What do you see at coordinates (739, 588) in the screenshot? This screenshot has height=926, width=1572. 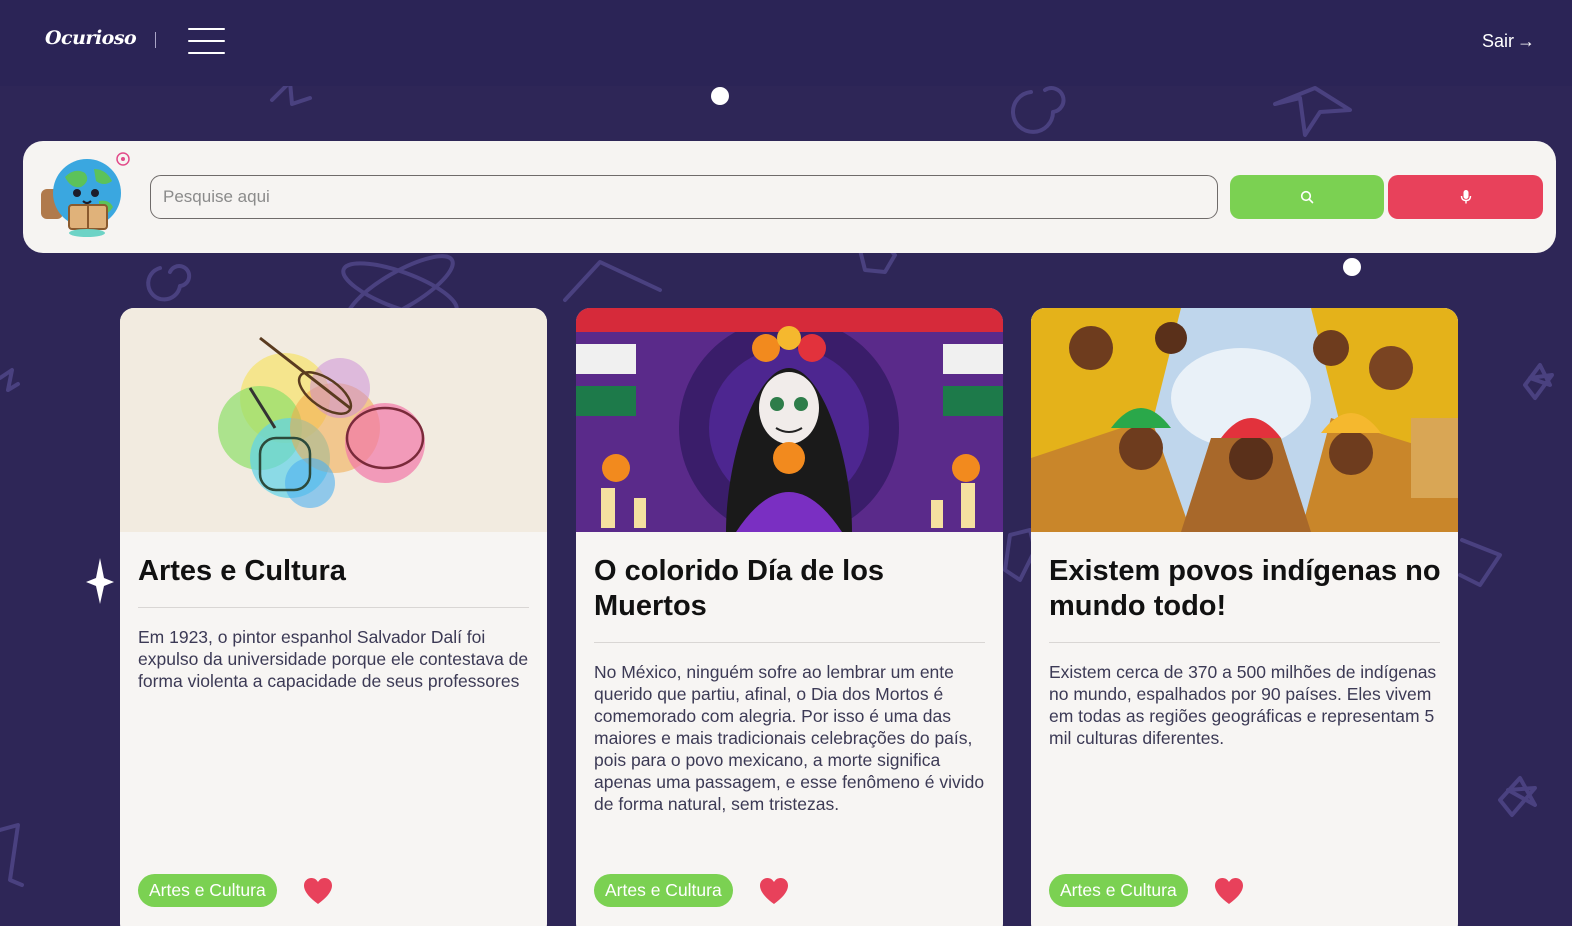 I see `card-title: O colorido Día de los Muertos` at bounding box center [739, 588].